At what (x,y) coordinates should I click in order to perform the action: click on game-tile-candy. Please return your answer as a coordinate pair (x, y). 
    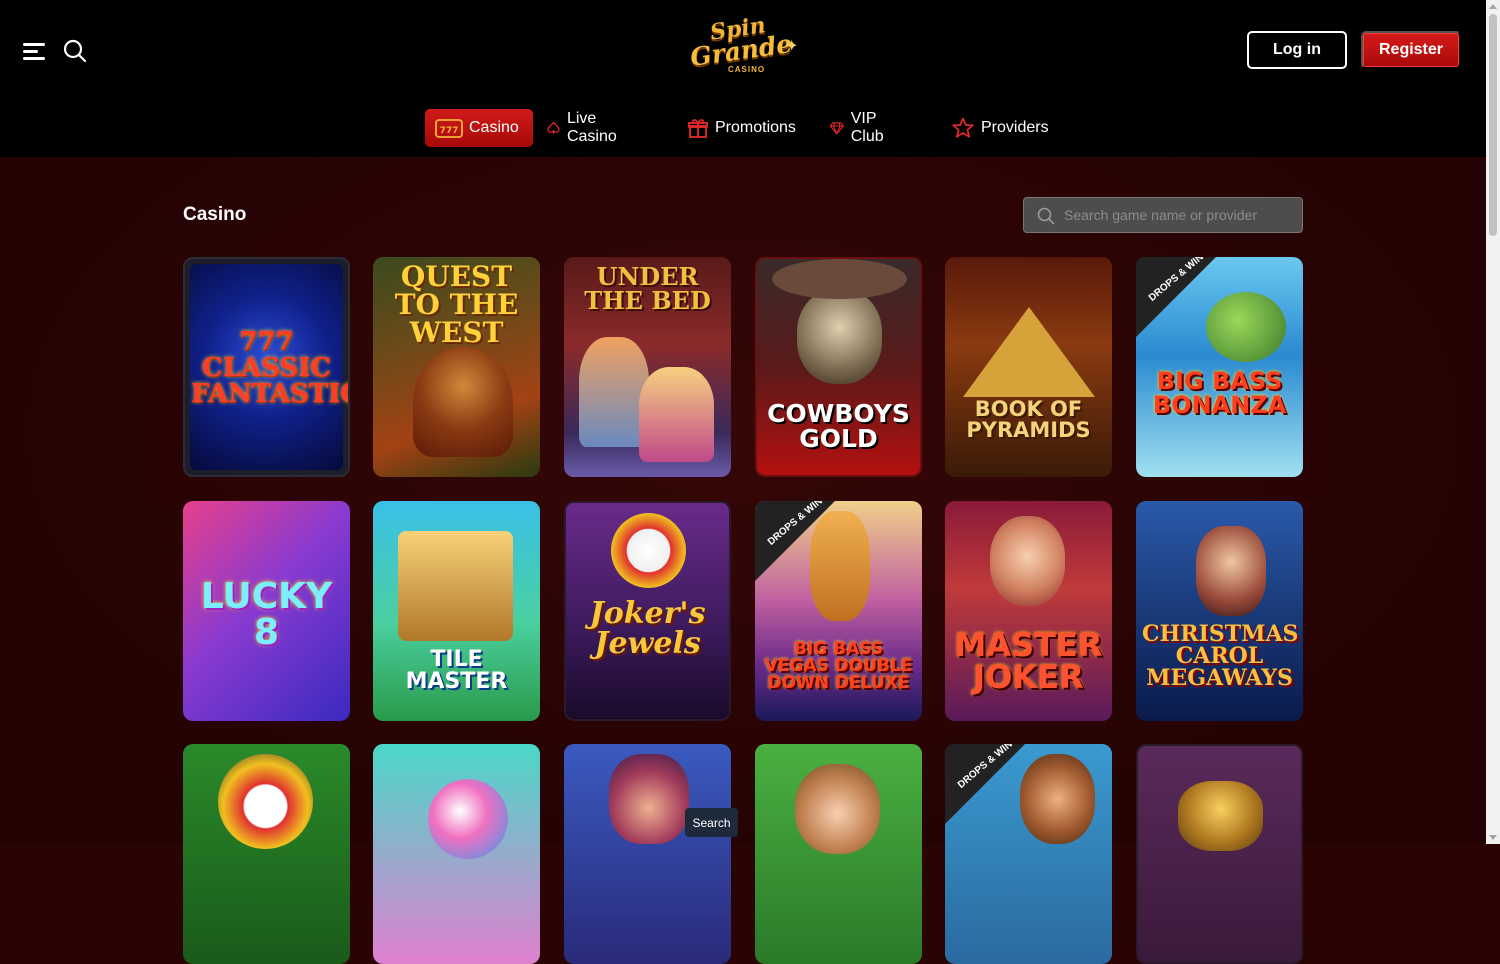
    Looking at the image, I should click on (456, 854).